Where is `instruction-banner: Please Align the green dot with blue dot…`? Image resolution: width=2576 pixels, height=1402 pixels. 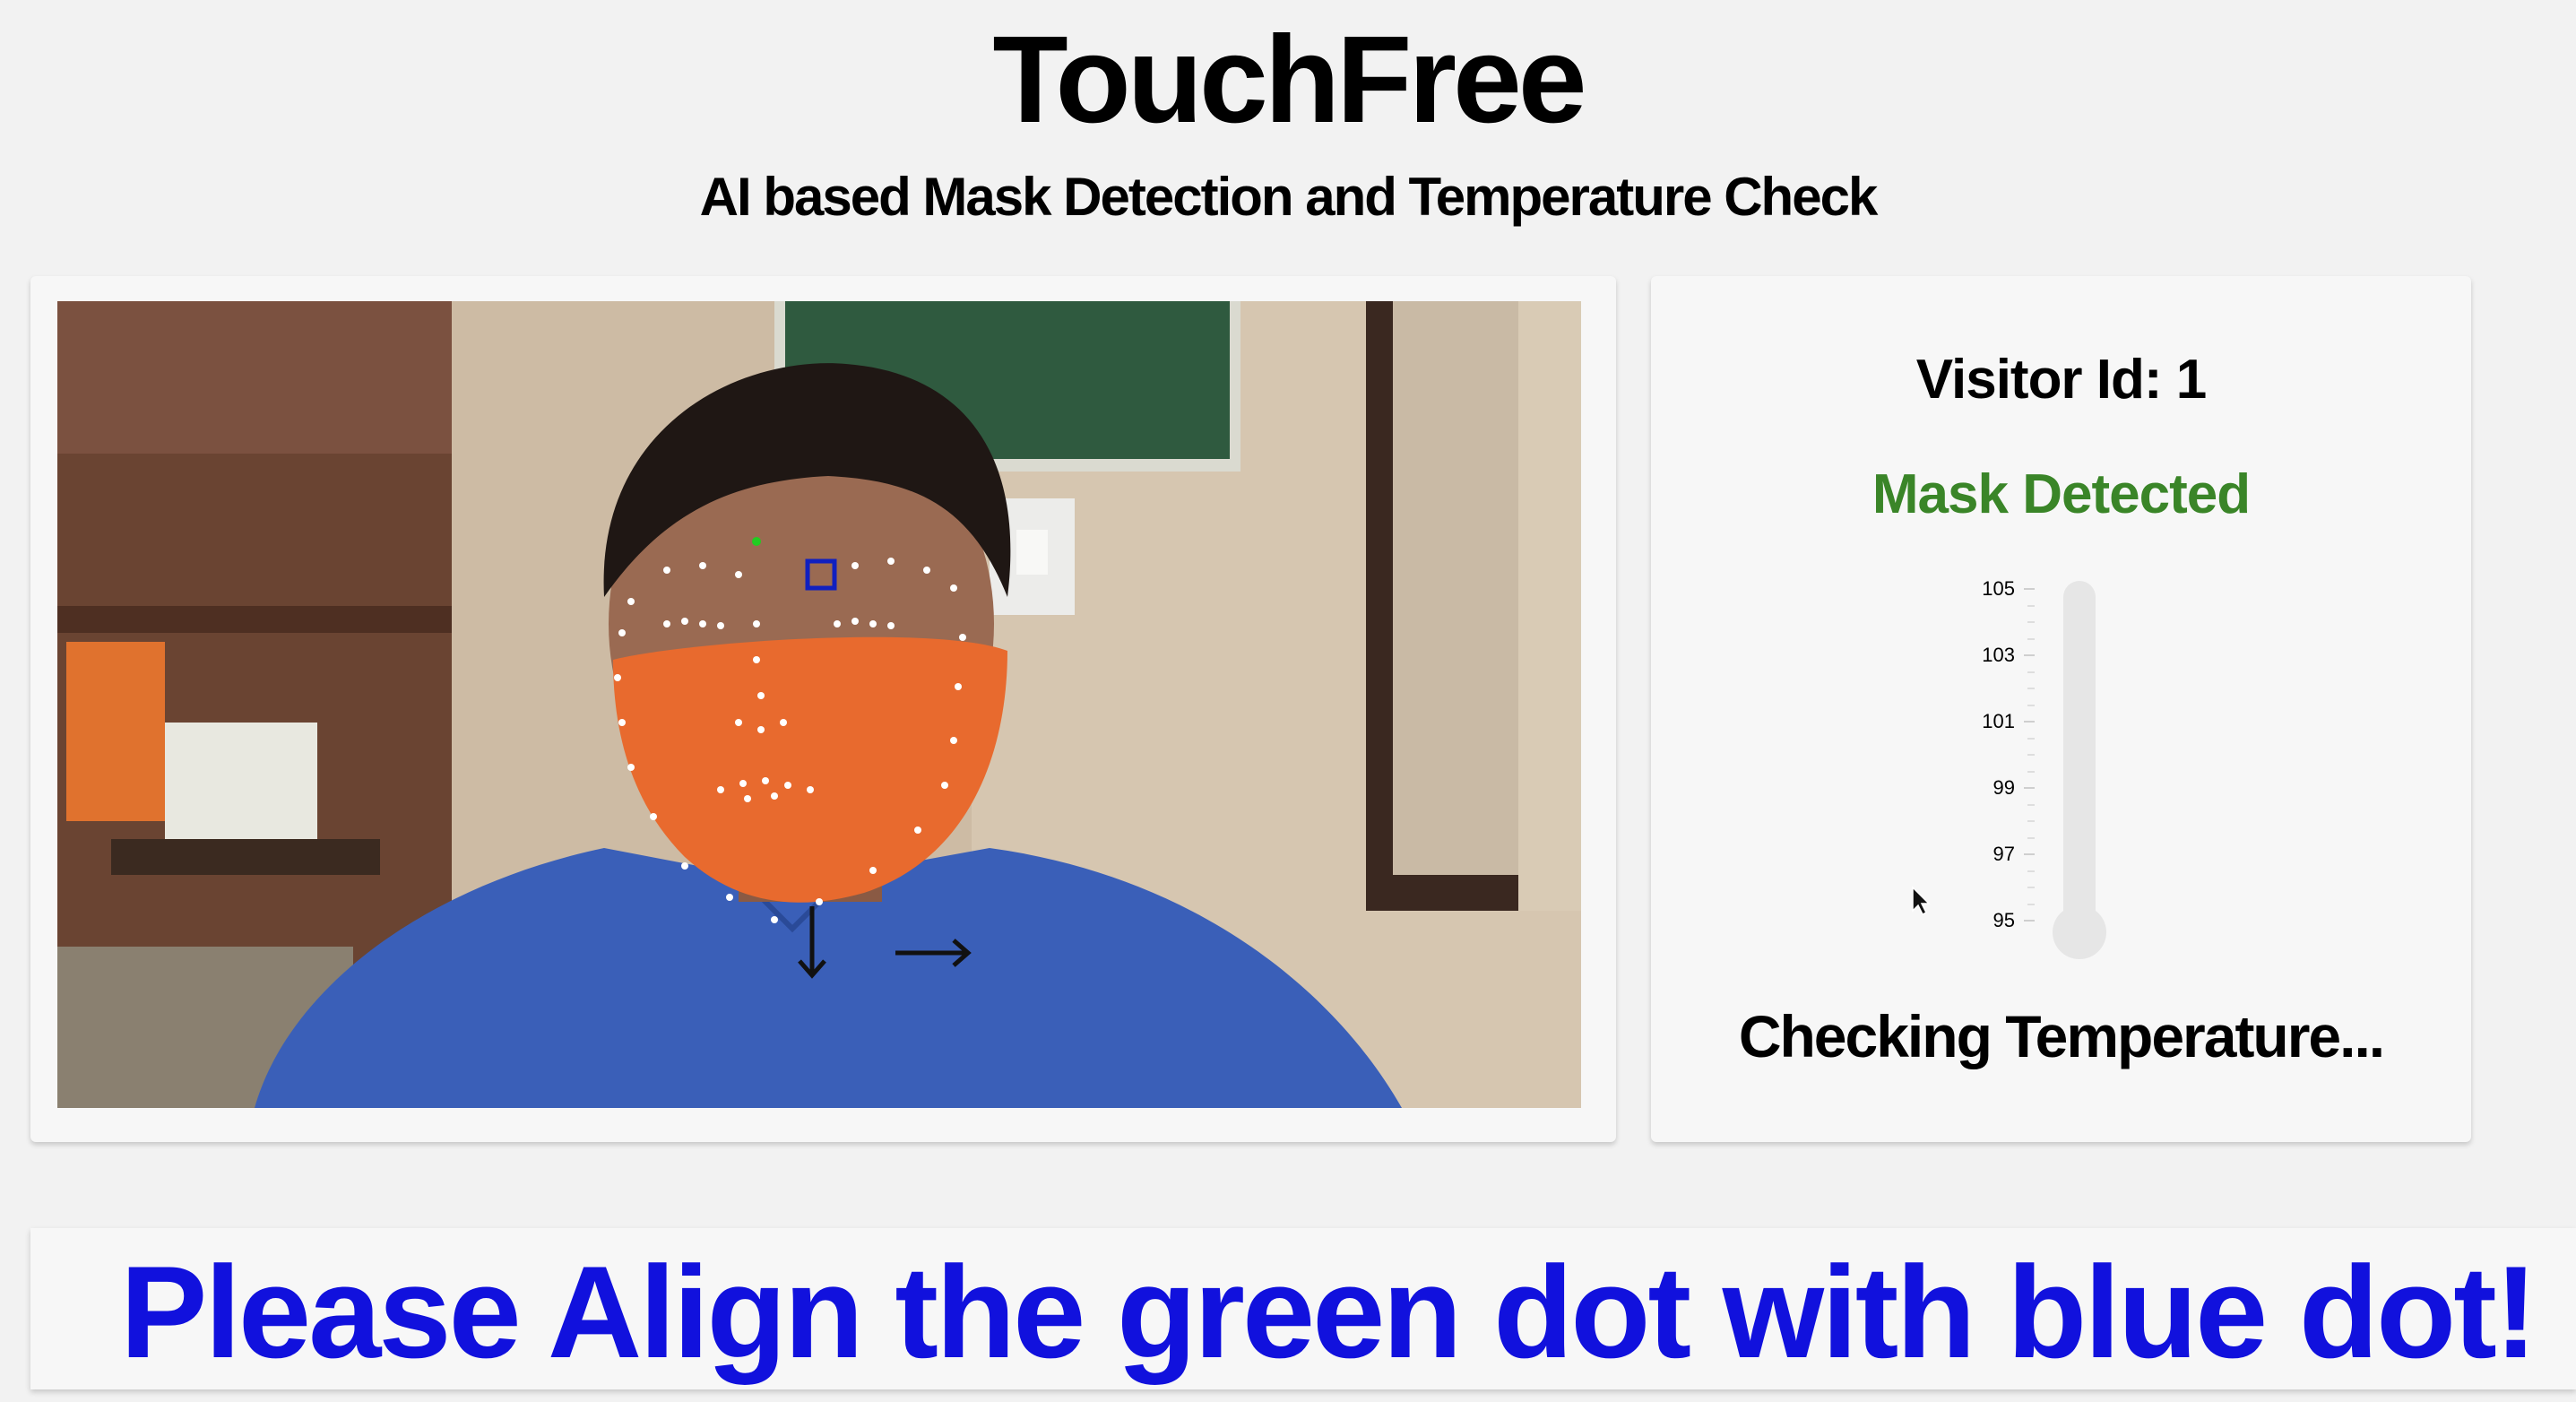
instruction-banner: Please Align the green dot with blue dot… is located at coordinates (1303, 1308).